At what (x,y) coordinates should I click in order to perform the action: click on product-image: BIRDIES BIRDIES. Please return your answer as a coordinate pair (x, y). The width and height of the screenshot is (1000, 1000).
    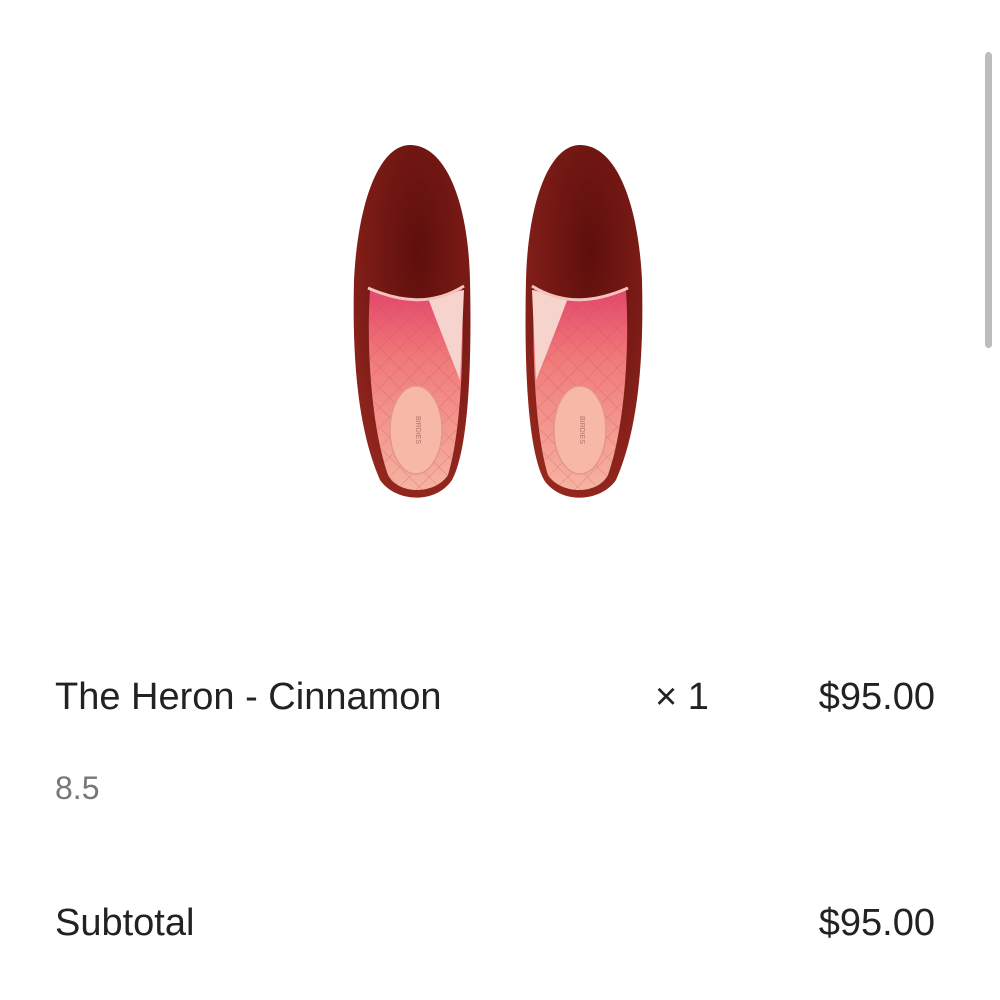
    Looking at the image, I should click on (500, 325).